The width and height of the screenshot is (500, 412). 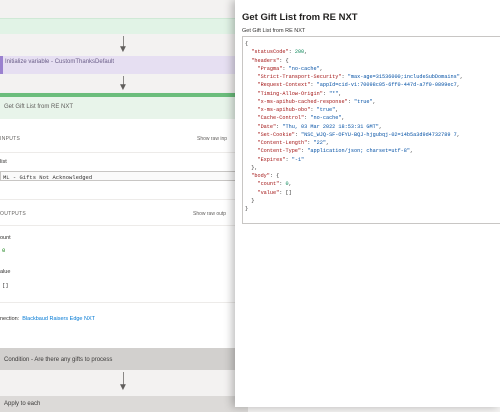 I want to click on panel-subtitle: Get Gift List from RE NXT, so click(x=274, y=31).